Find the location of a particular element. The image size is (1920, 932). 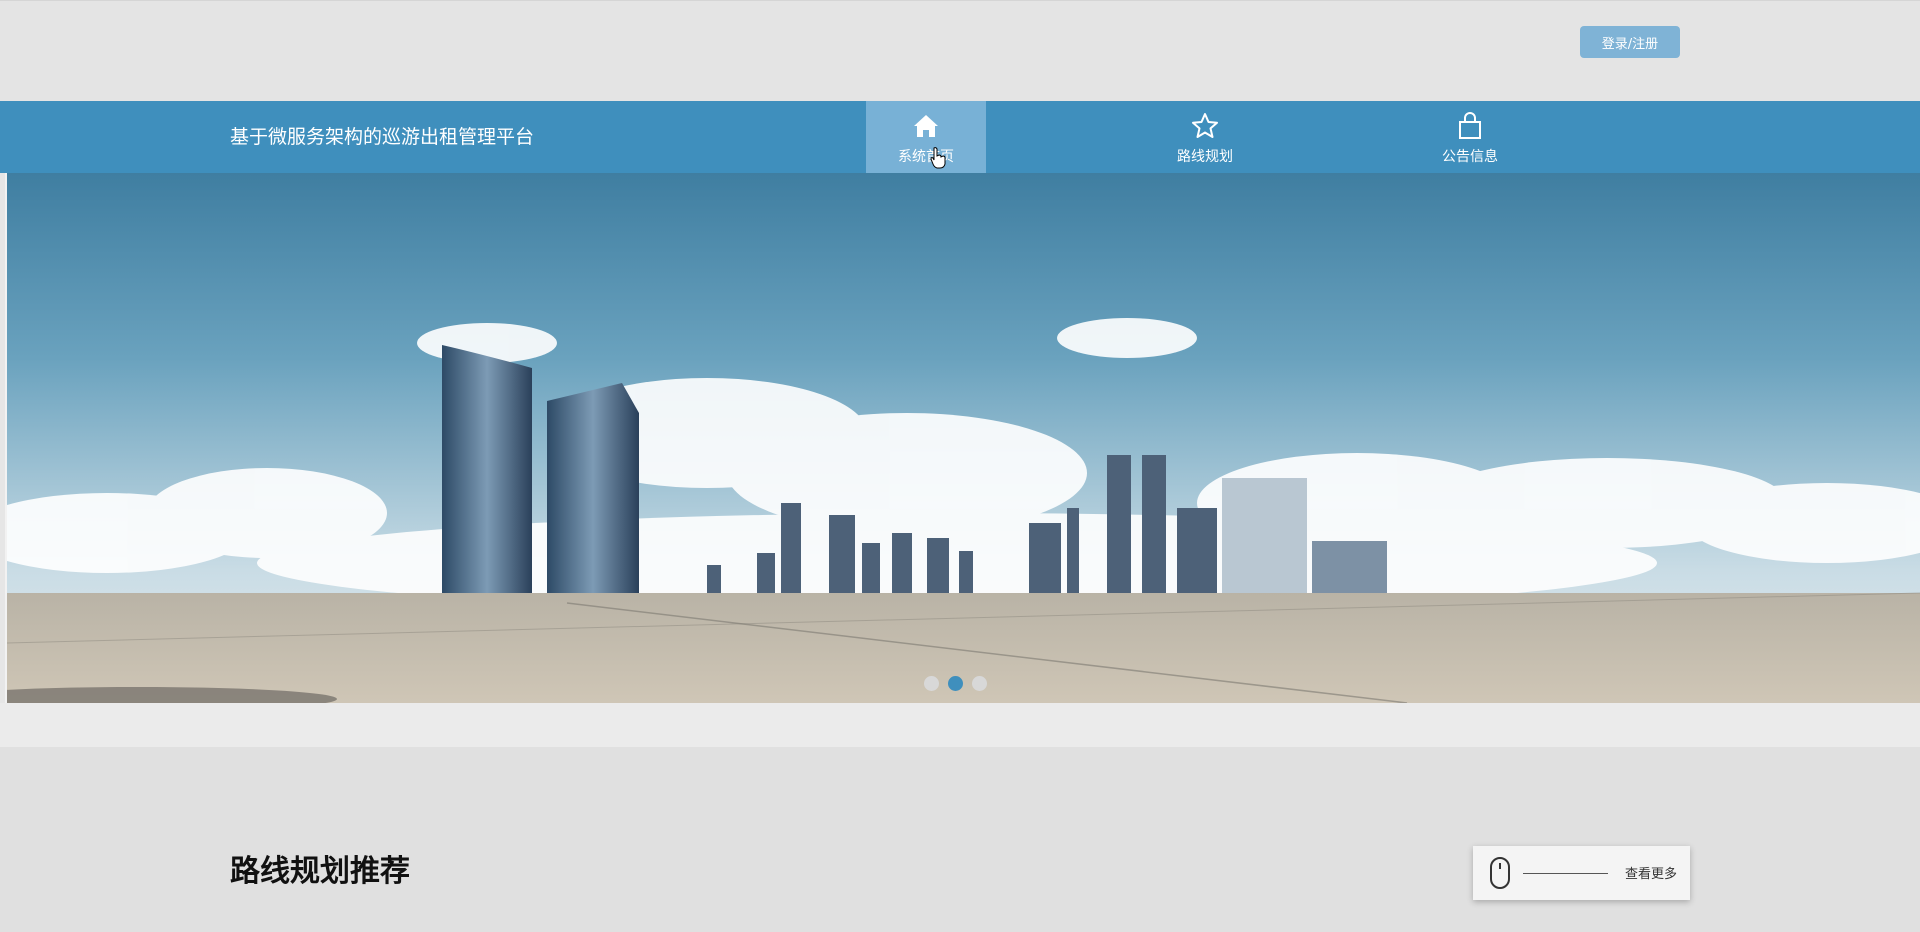

top-bar: 登录/注册 is located at coordinates (960, 50).